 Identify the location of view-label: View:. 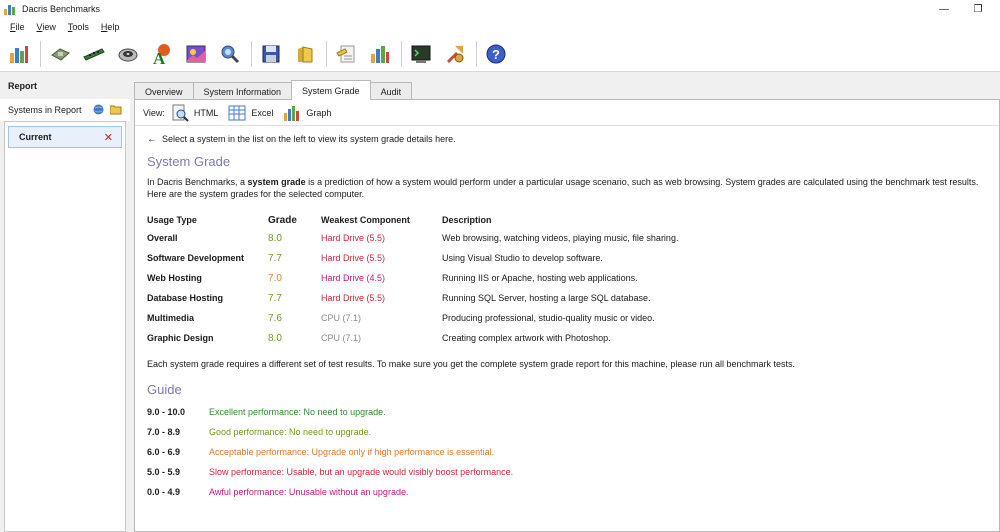
(154, 112).